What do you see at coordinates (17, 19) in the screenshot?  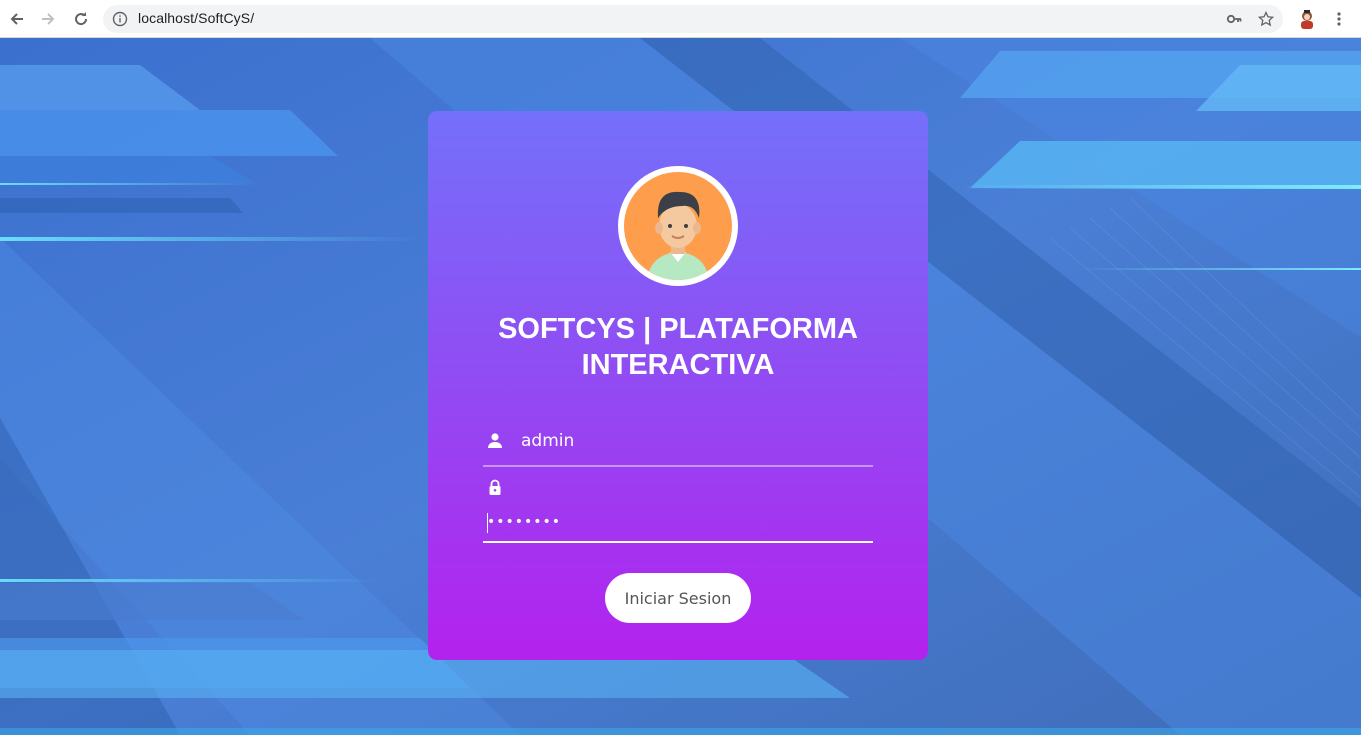 I see `back-arrow-icon` at bounding box center [17, 19].